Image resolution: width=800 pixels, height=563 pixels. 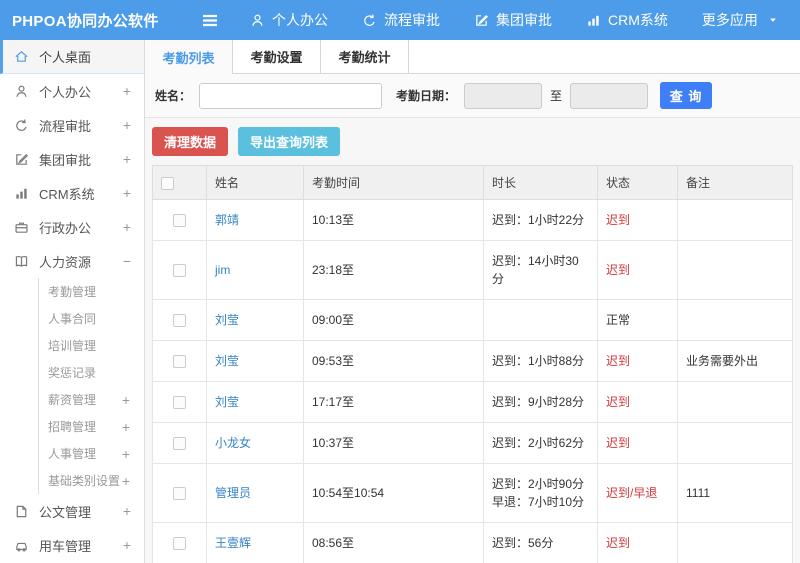 What do you see at coordinates (72, 91) in the screenshot?
I see `sidebar-item-personal-office: 个人办公 +` at bounding box center [72, 91].